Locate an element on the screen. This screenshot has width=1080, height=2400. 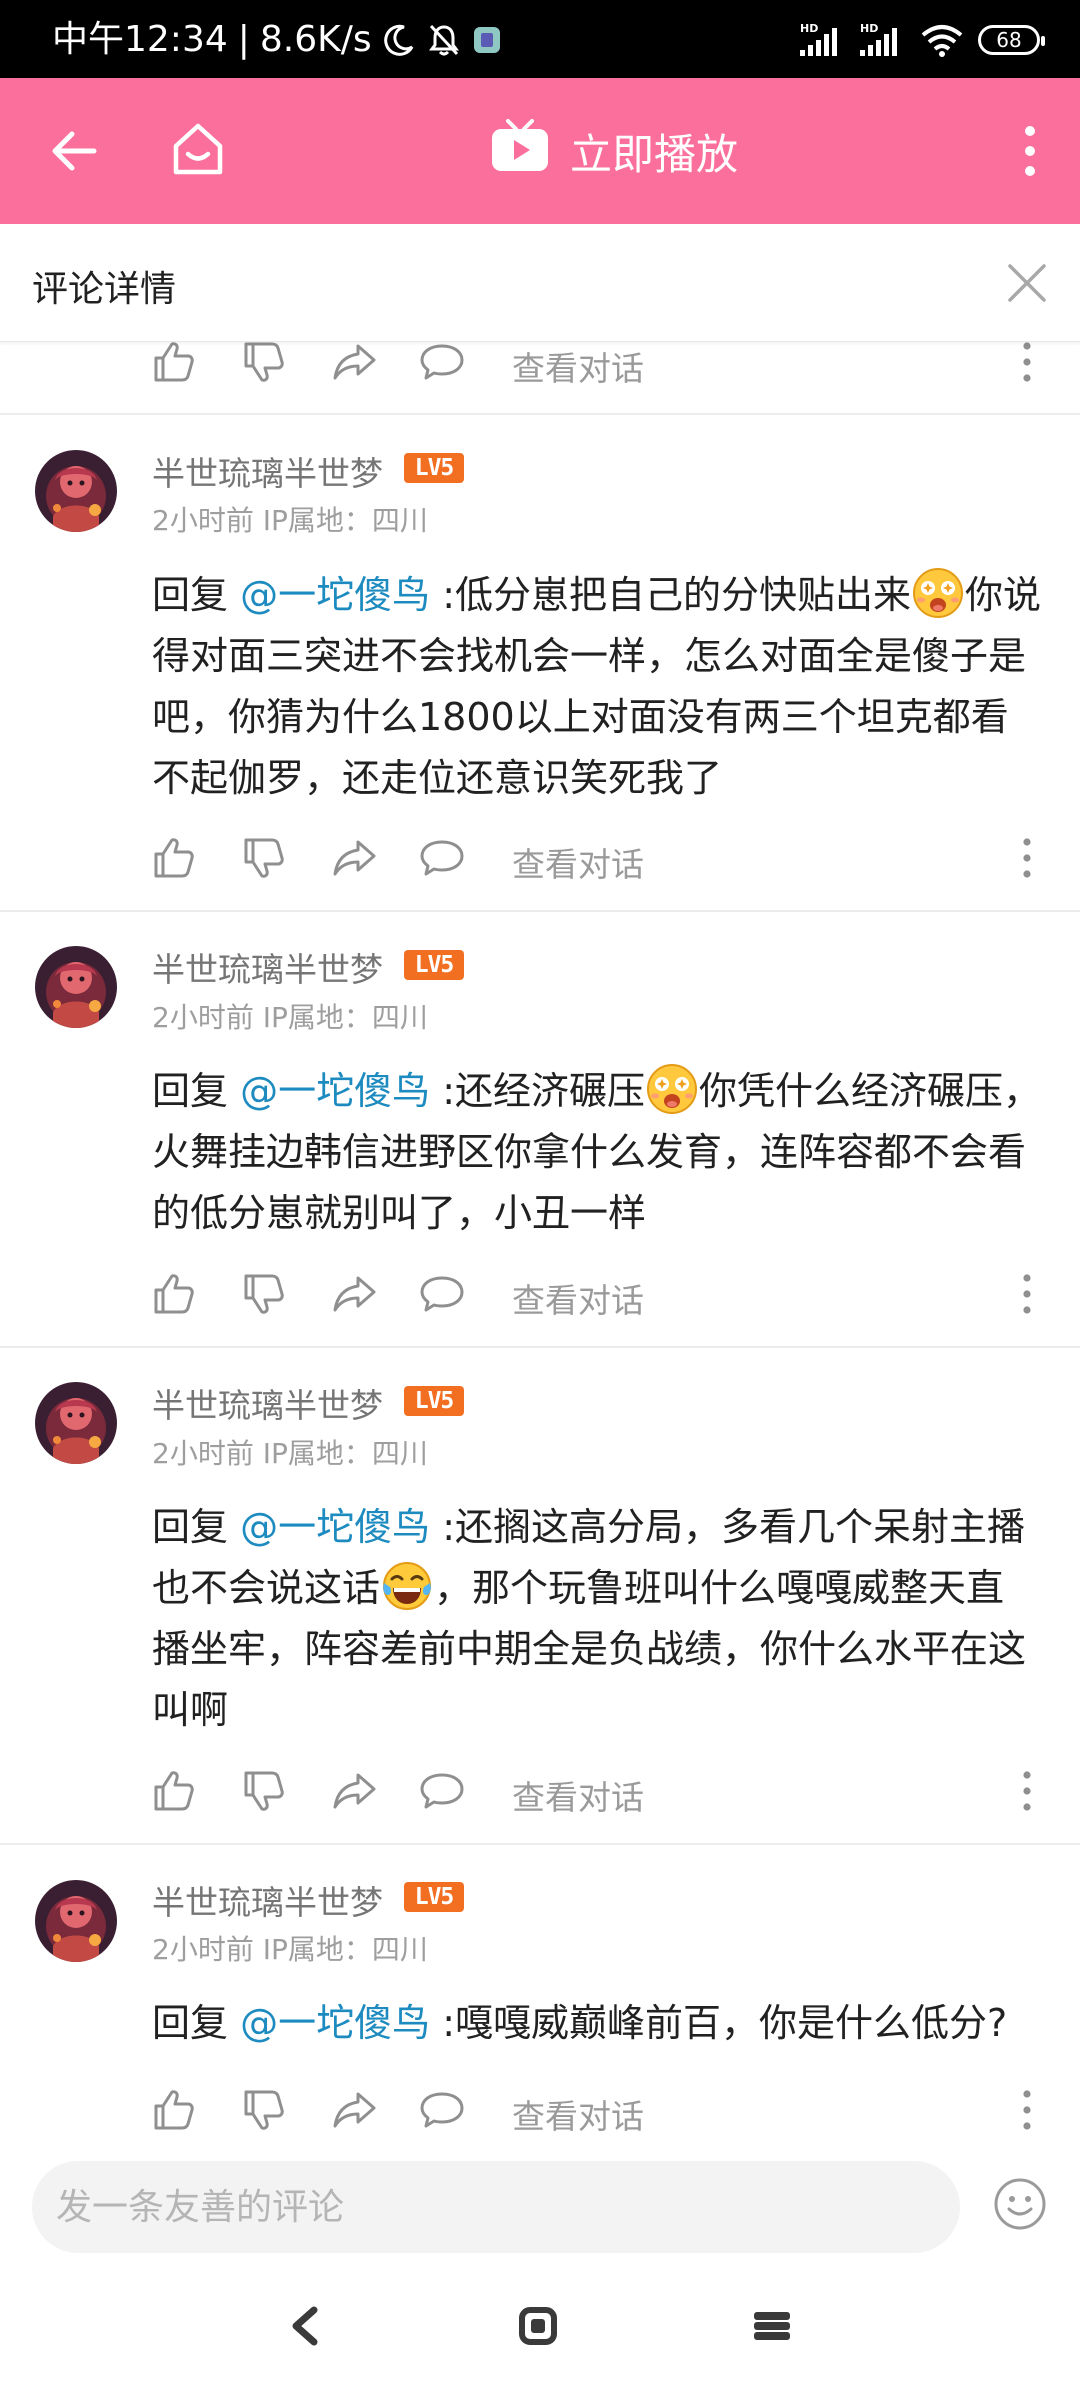
emoji-picker-icon is located at coordinates (1020, 2204).